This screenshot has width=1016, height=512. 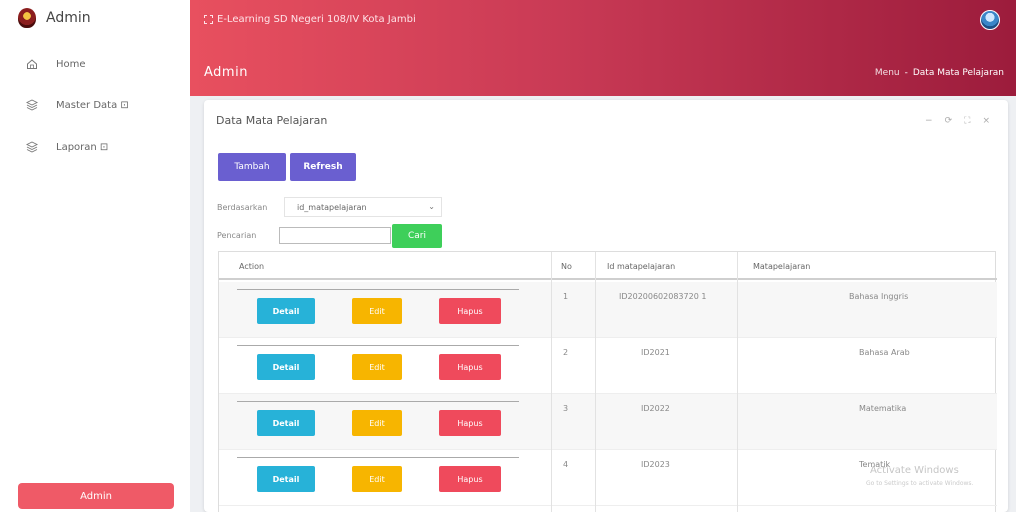 What do you see at coordinates (92, 105) in the screenshot?
I see `sidebar-item-label: Master Data ⊡` at bounding box center [92, 105].